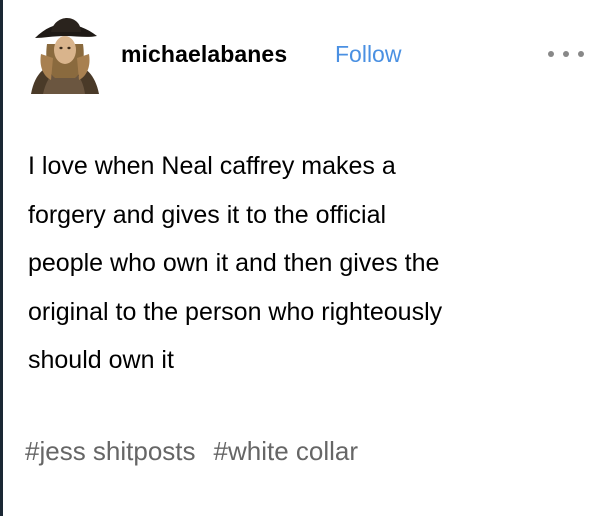 Image resolution: width=598 pixels, height=516 pixels. What do you see at coordinates (368, 54) in the screenshot?
I see `follow-button: Follow` at bounding box center [368, 54].